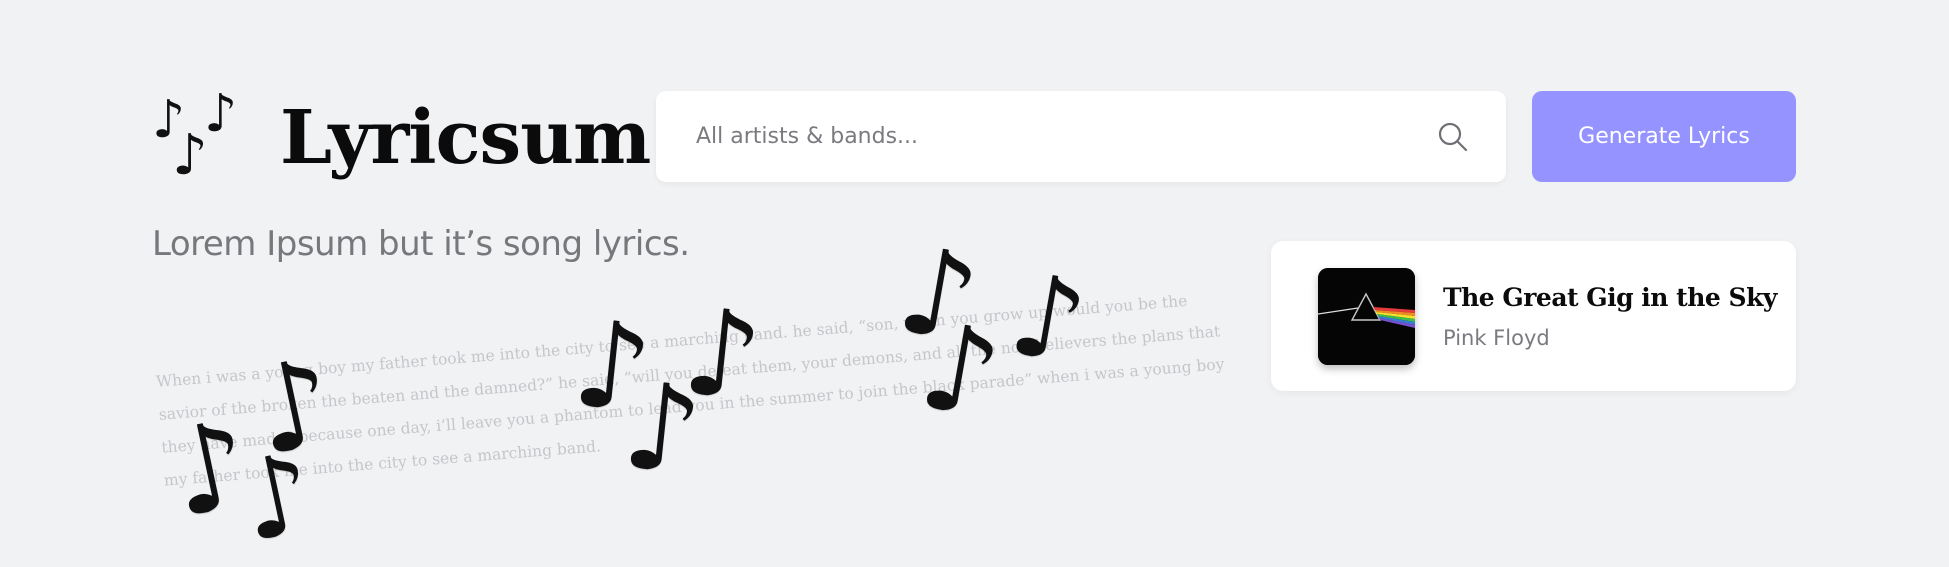 The image size is (1949, 567). I want to click on music-note-icon: ♪, so click(662, 429).